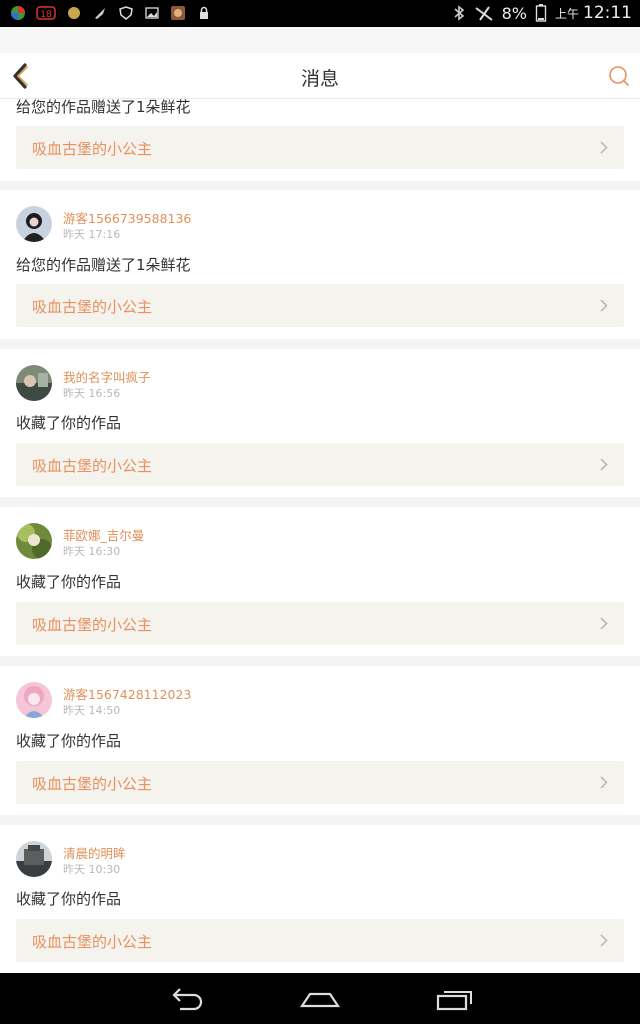 This screenshot has width=640, height=1024. Describe the element at coordinates (514, 13) in the screenshot. I see `battery-percent: 8%` at that location.